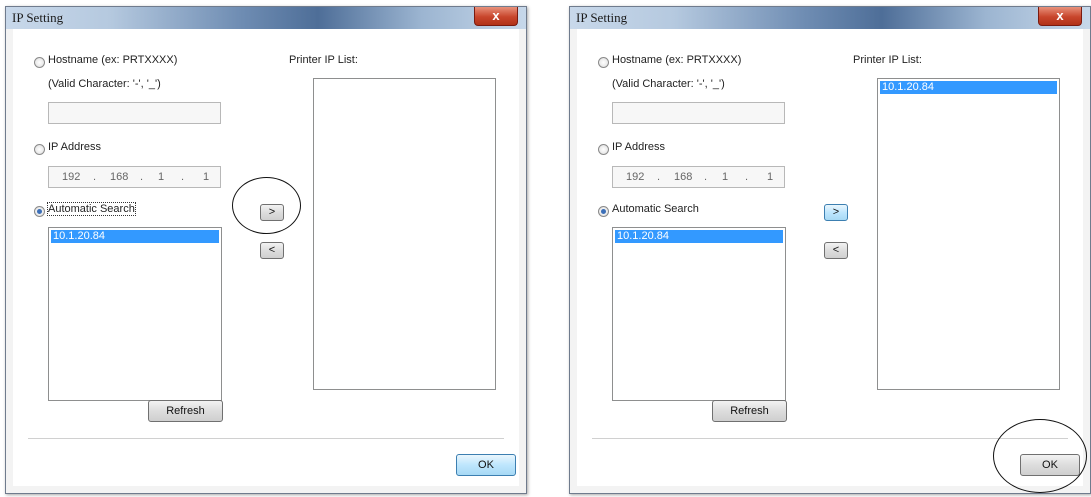  I want to click on add-to-list-button: >, so click(836, 212).